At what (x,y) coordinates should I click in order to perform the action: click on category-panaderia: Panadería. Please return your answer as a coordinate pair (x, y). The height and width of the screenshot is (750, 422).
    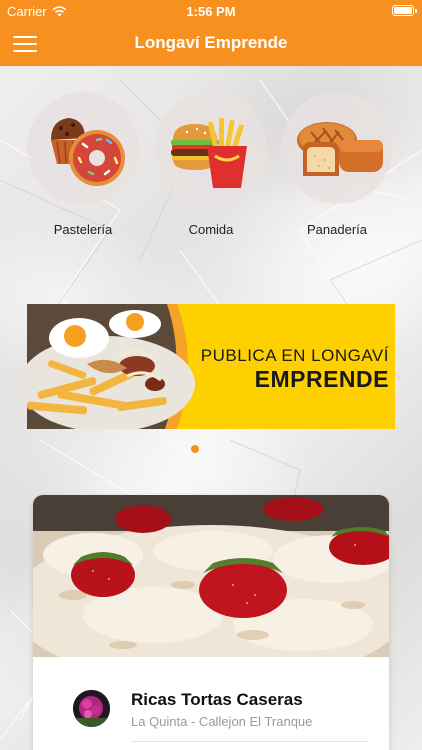
    Looking at the image, I should click on (337, 164).